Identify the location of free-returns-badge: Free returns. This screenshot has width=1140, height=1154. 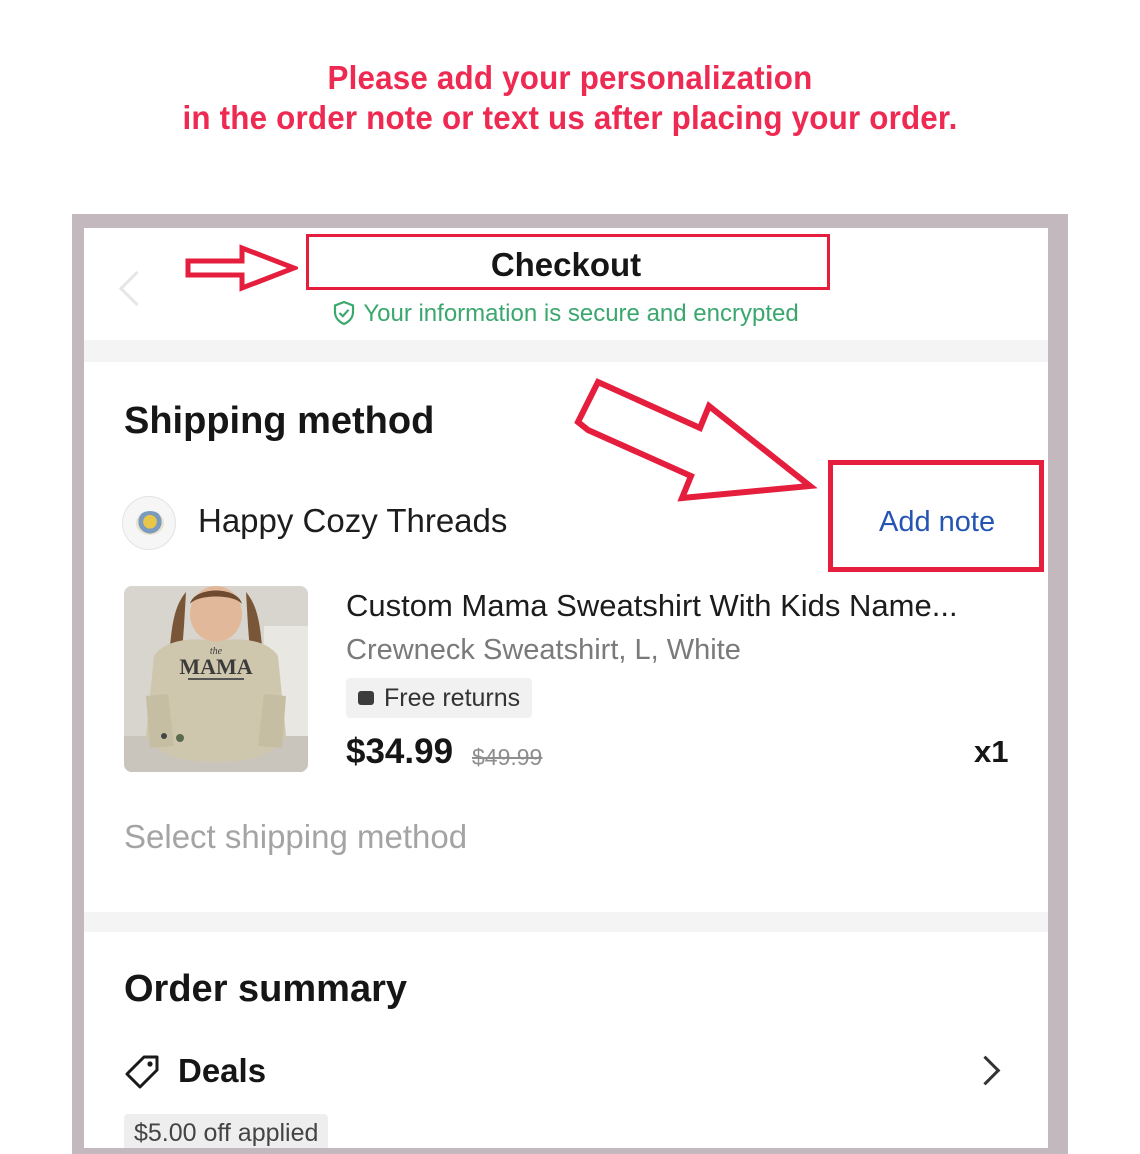
(439, 698).